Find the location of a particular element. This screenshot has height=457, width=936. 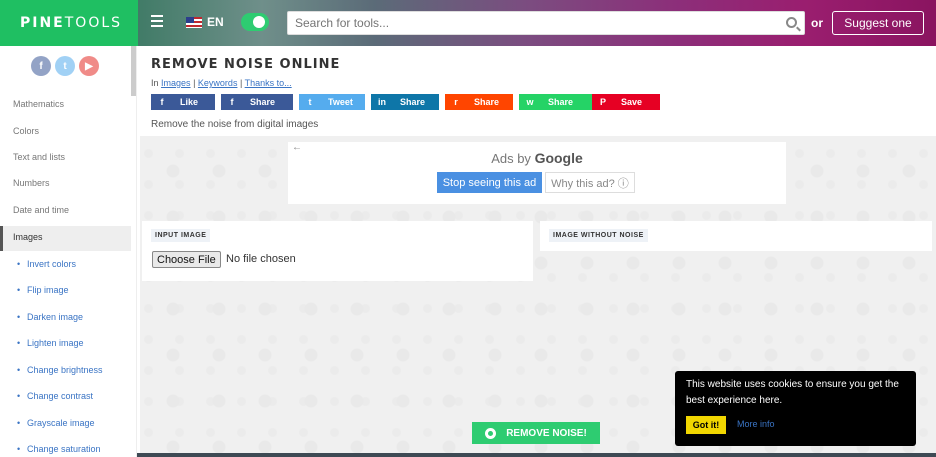

twitter-share-button: t Tweet is located at coordinates (332, 102).